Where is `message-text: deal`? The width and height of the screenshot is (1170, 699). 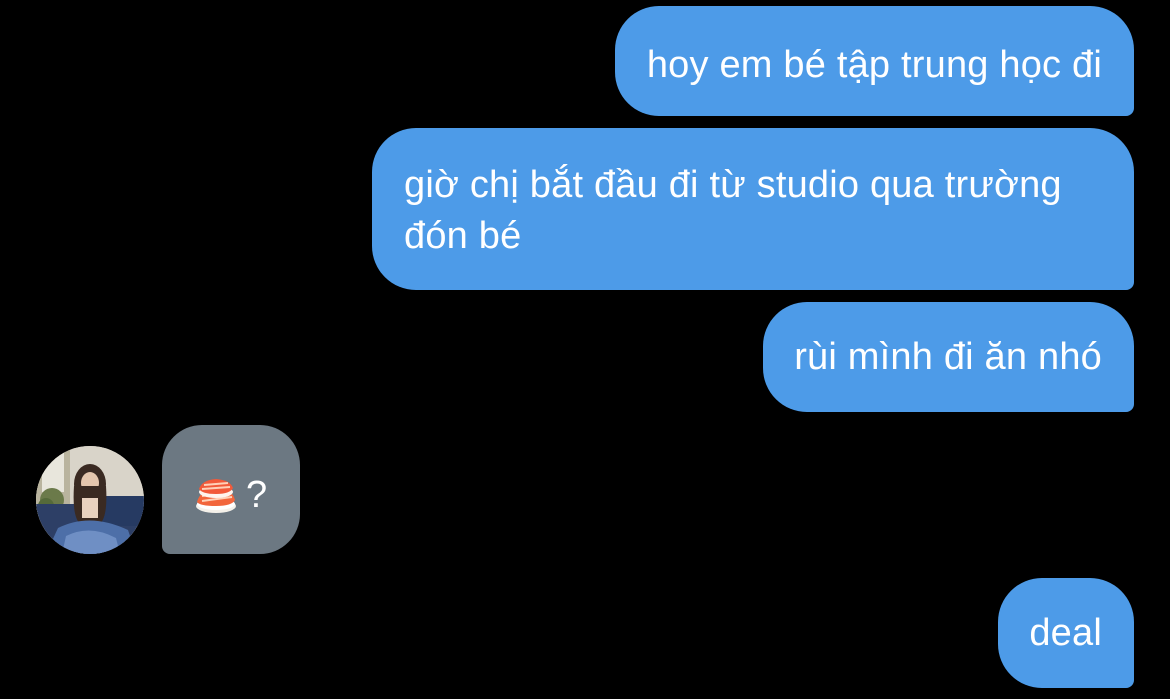 message-text: deal is located at coordinates (1065, 633).